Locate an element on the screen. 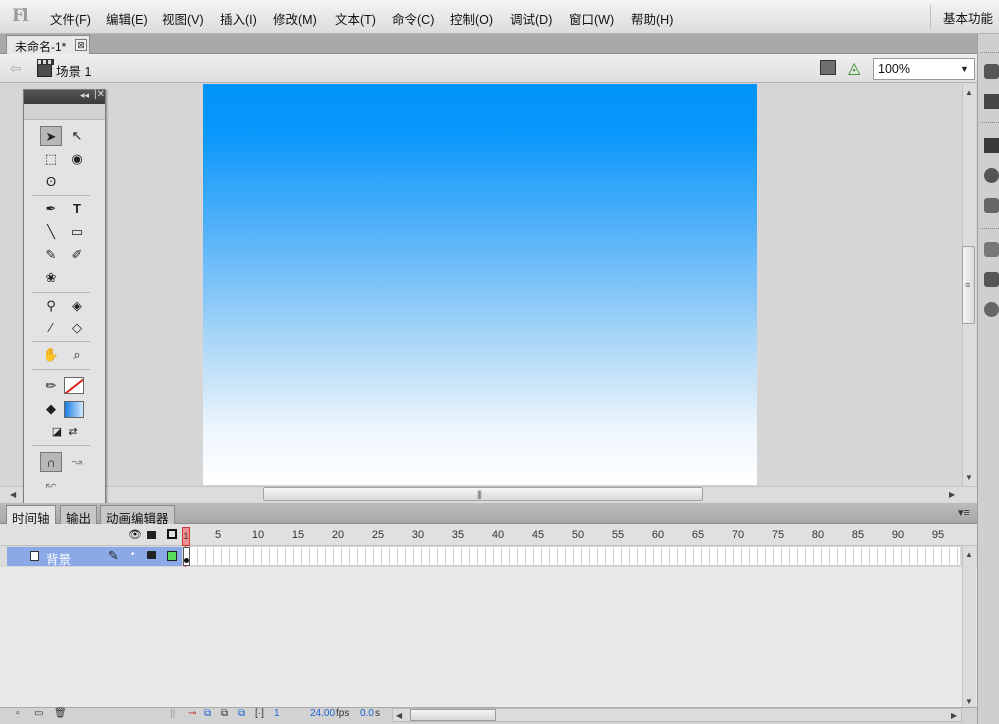  tab-motion-editor: 动画编辑器 is located at coordinates (137, 515).